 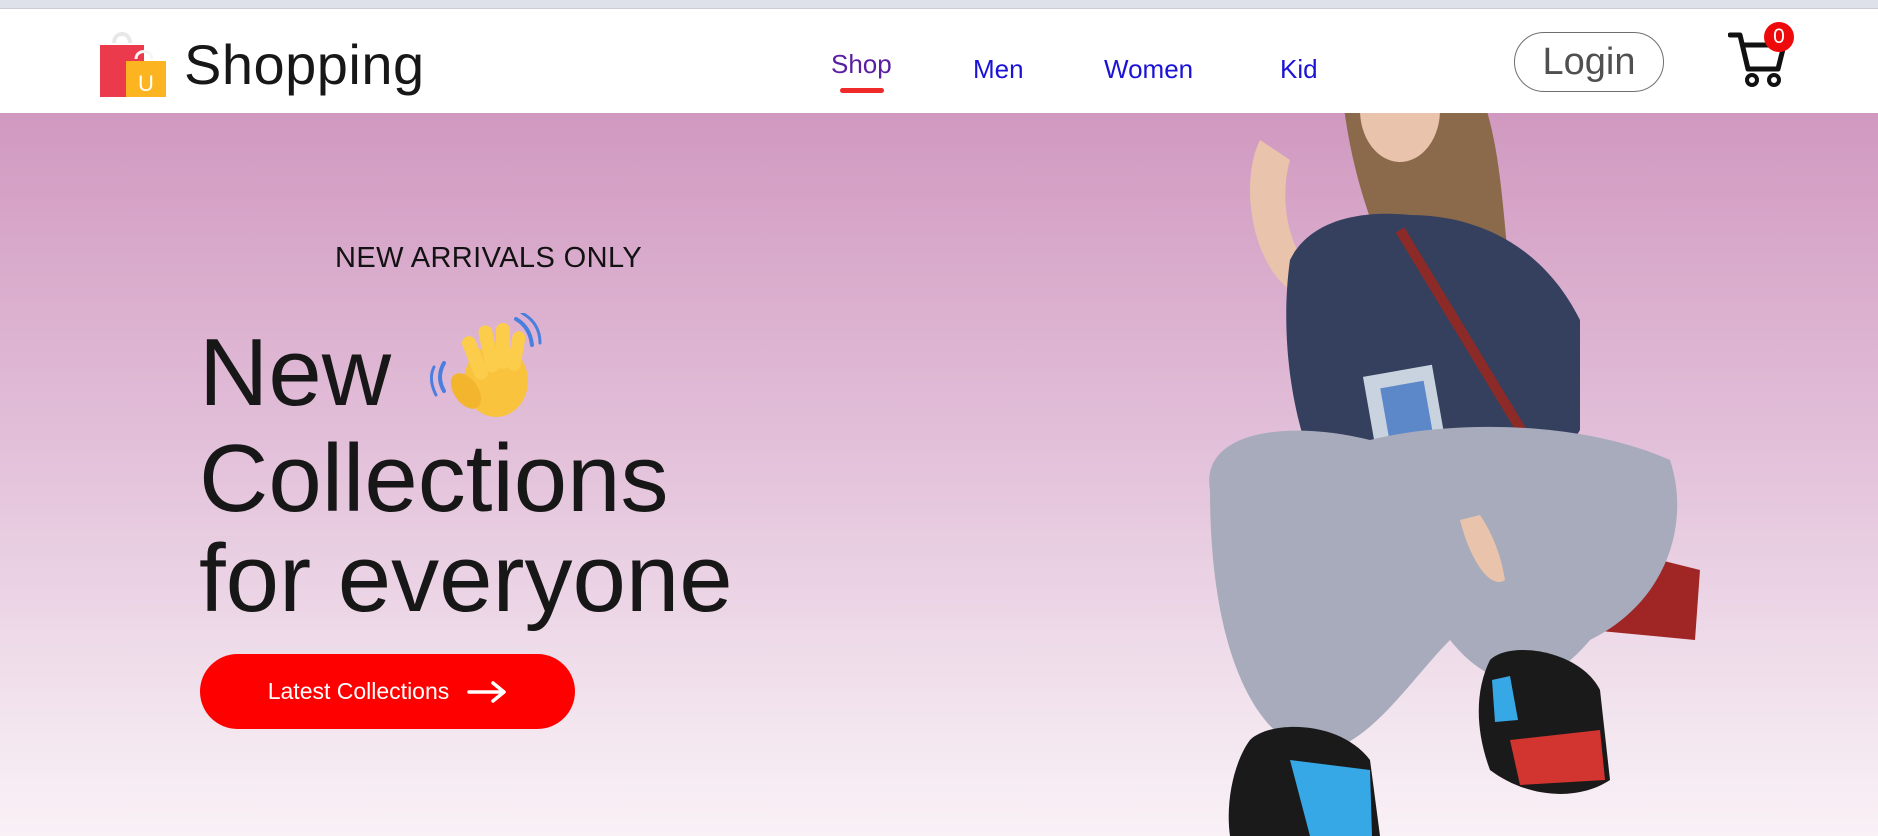 I want to click on cta-label: Latest Collections, so click(x=358, y=691).